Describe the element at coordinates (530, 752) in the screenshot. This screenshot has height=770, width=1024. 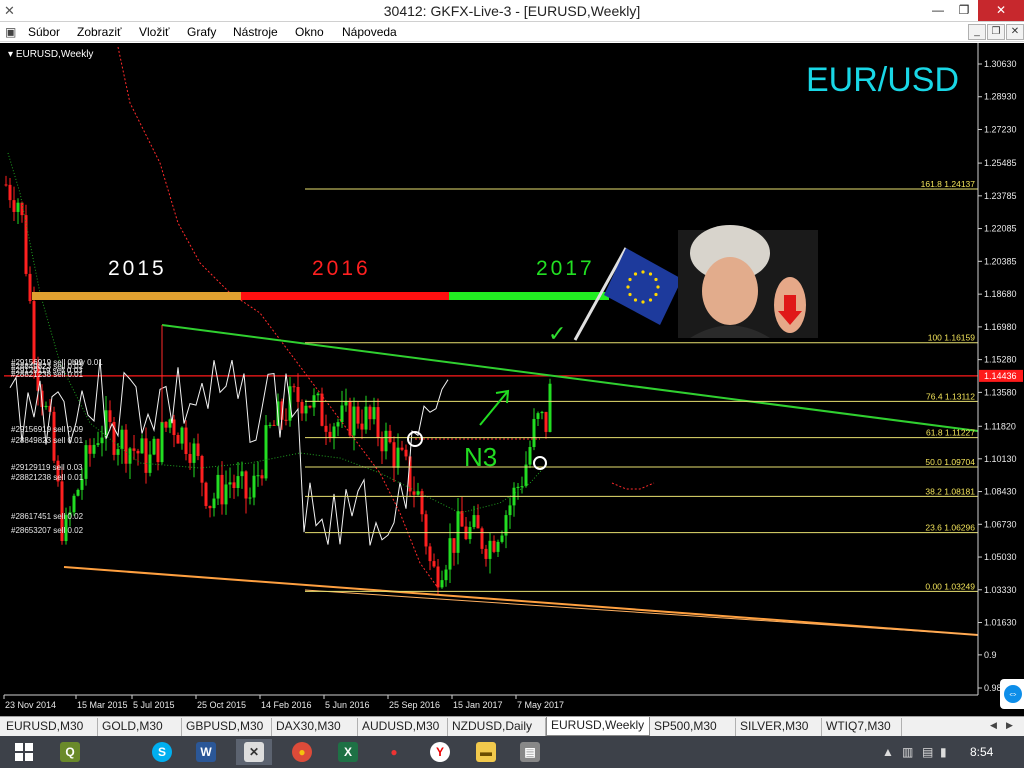
I see `taskbar-media: ▤` at that location.